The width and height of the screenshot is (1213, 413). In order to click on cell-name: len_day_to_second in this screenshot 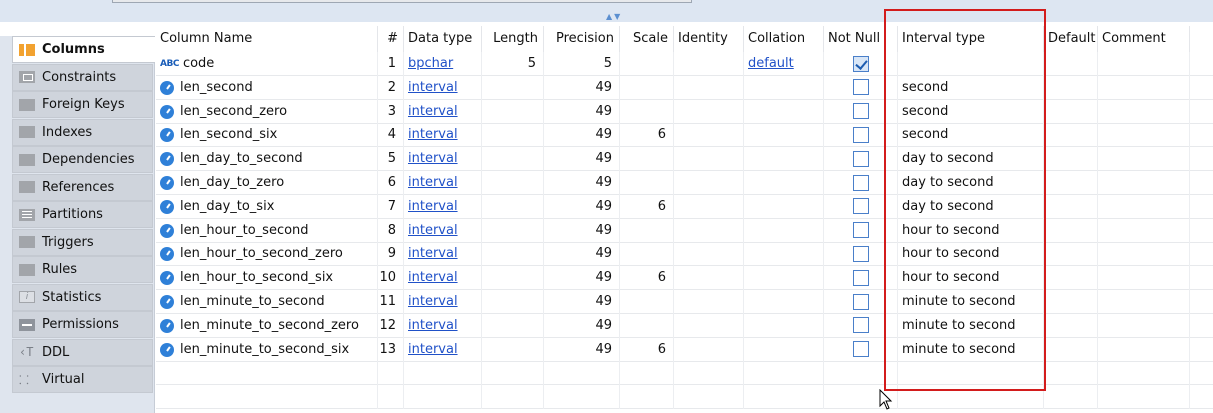, I will do `click(267, 159)`.